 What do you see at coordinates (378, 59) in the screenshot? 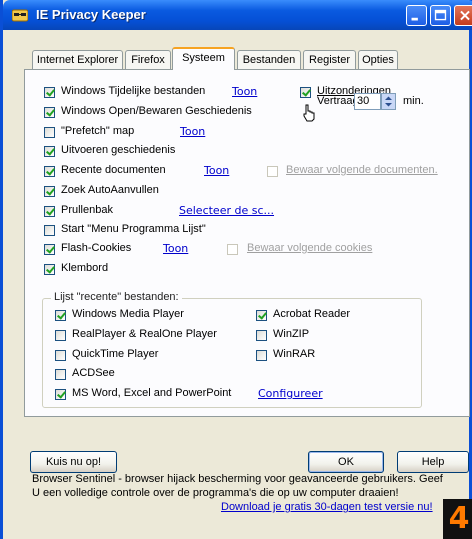
I see `tab-opties: Opties` at bounding box center [378, 59].